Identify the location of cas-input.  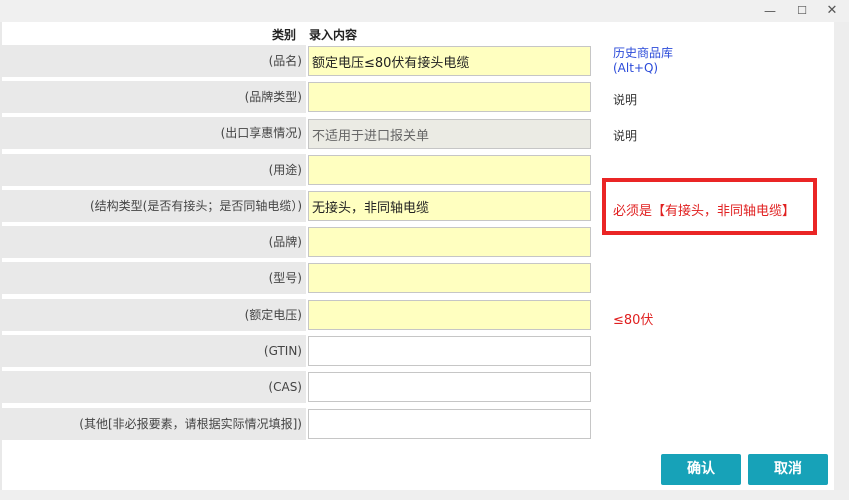
(449, 387).